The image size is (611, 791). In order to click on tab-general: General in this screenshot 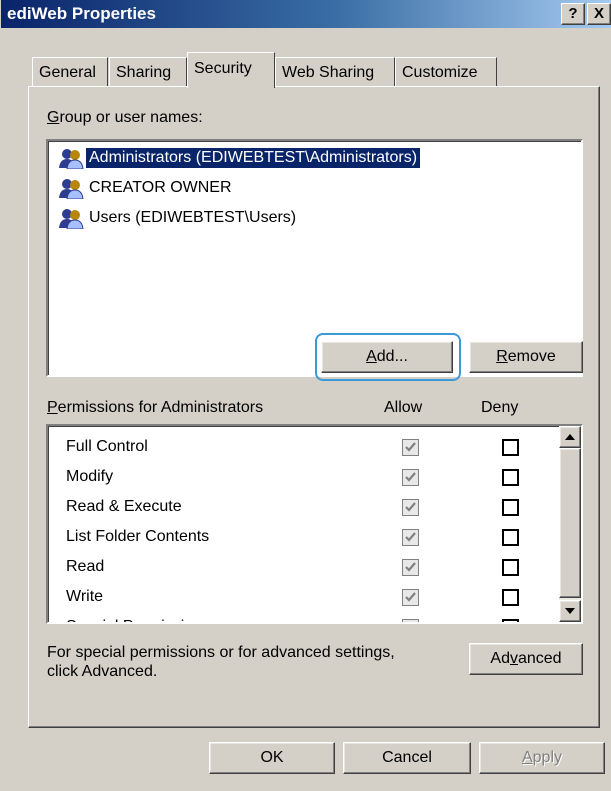, I will do `click(70, 72)`.